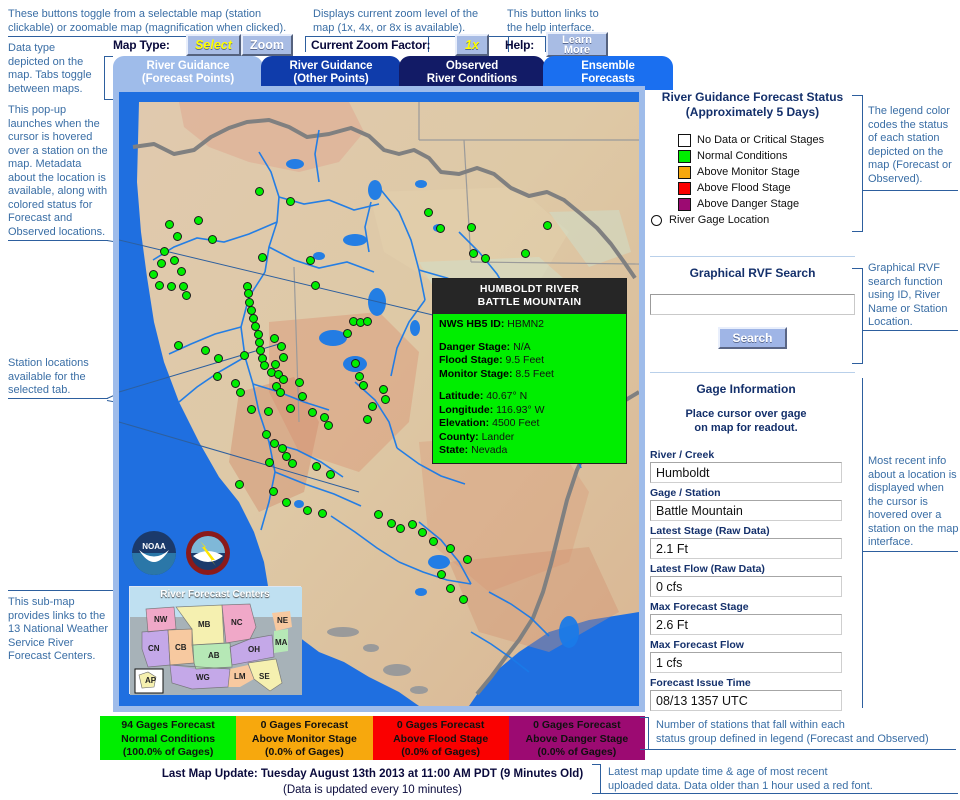 The width and height of the screenshot is (960, 800). Describe the element at coordinates (214, 655) in the screenshot. I see `rfc-label-ab: AB` at that location.